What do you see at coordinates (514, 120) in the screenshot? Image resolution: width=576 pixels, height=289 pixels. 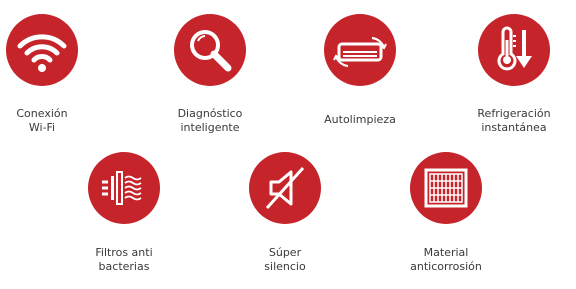 I see `feature-label: Refrigeración instantánea` at bounding box center [514, 120].